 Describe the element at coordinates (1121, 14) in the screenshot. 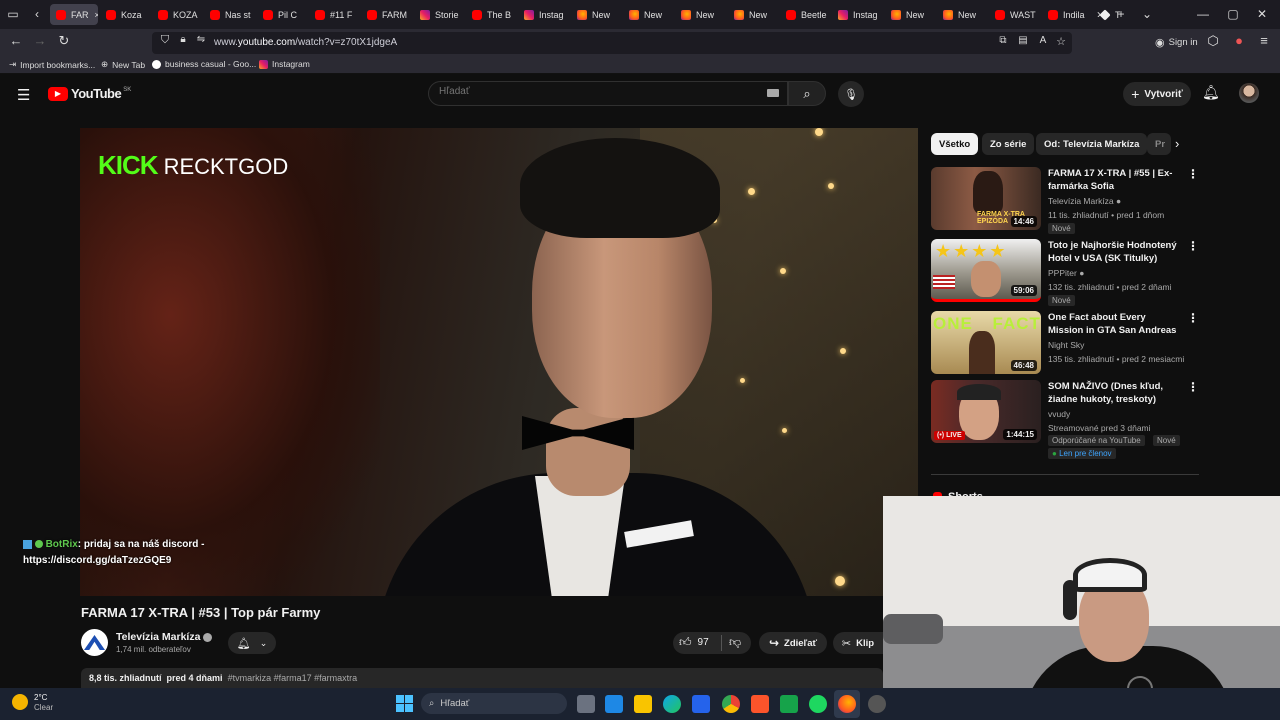

I see `new-tab-icon: +` at that location.